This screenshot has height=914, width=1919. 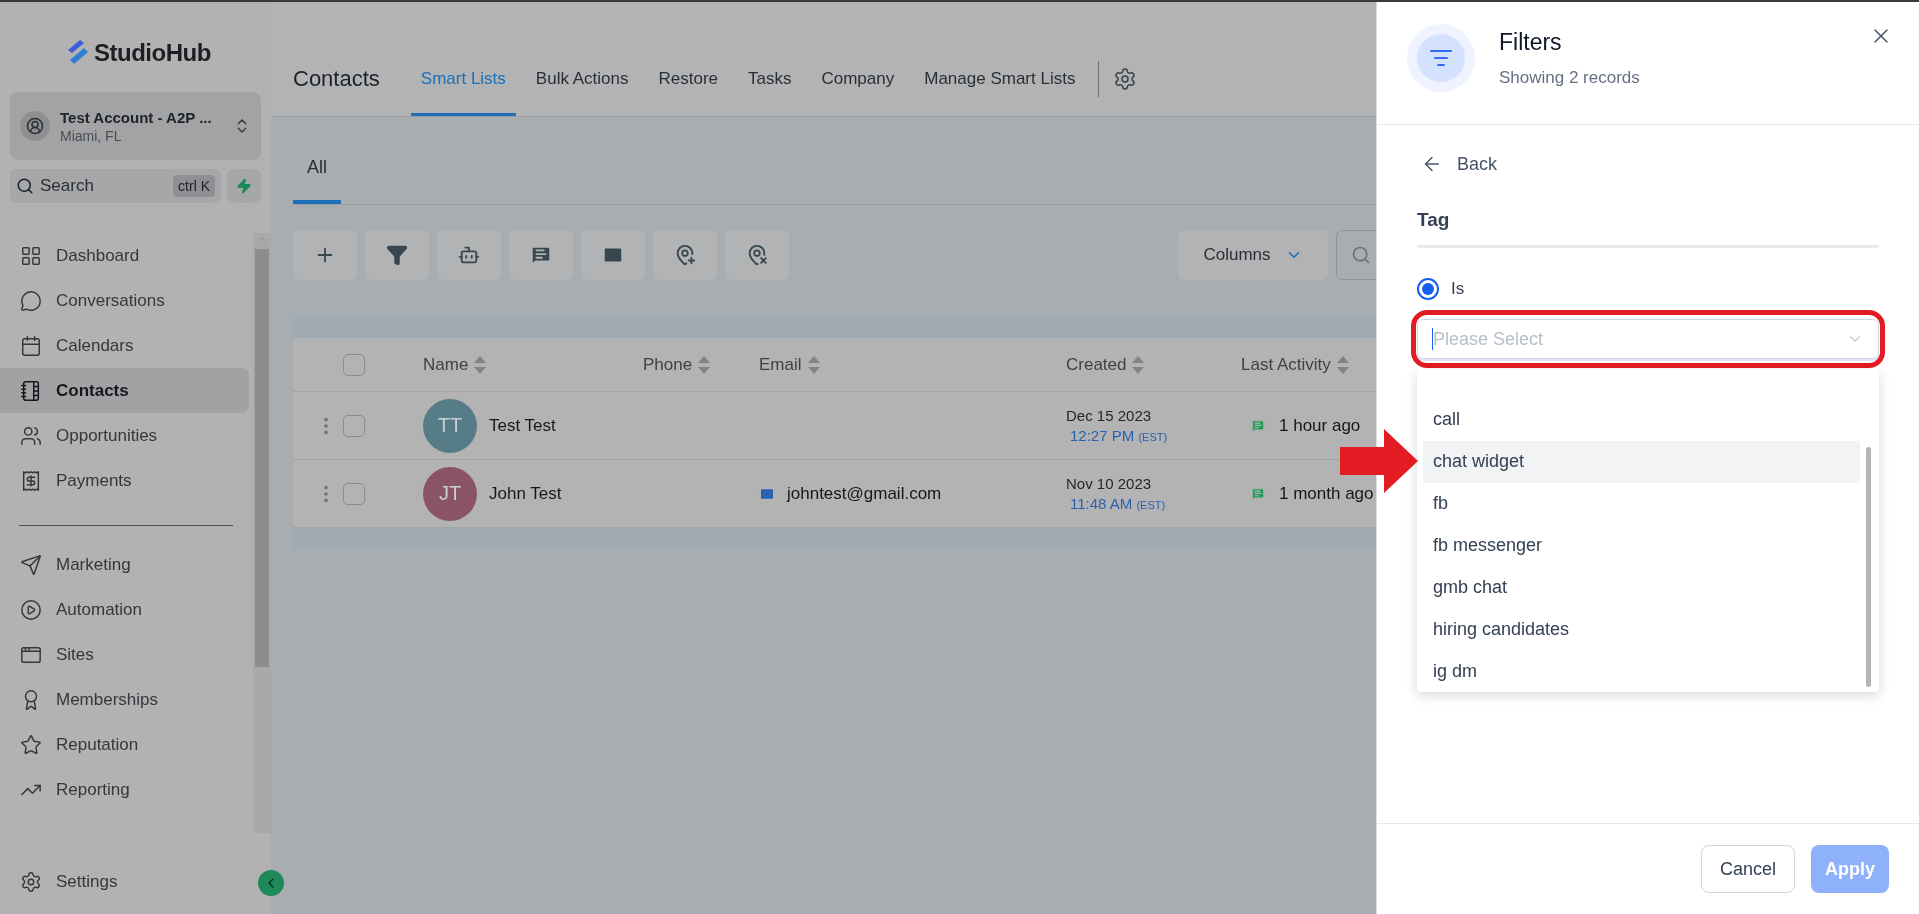 What do you see at coordinates (124, 564) in the screenshot?
I see `nav-item: Marketing` at bounding box center [124, 564].